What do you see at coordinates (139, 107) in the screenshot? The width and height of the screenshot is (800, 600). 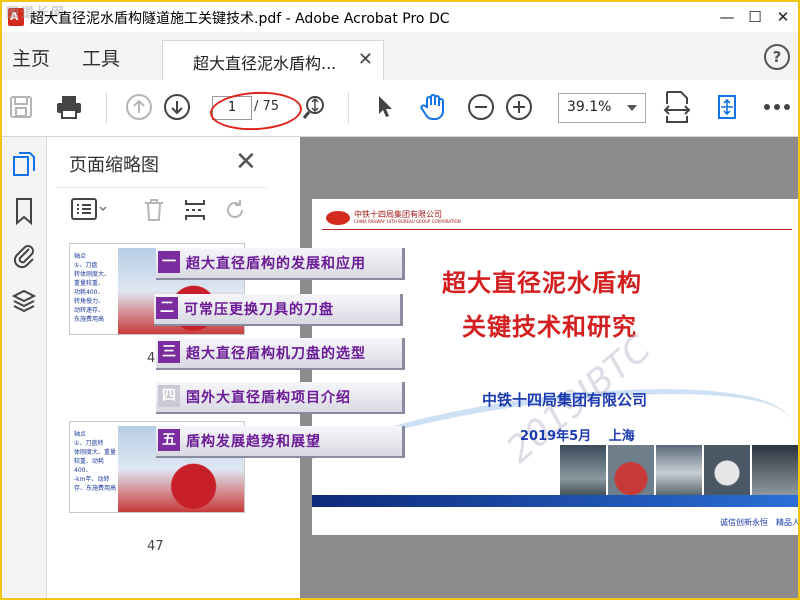 I see `previous-page-icon` at bounding box center [139, 107].